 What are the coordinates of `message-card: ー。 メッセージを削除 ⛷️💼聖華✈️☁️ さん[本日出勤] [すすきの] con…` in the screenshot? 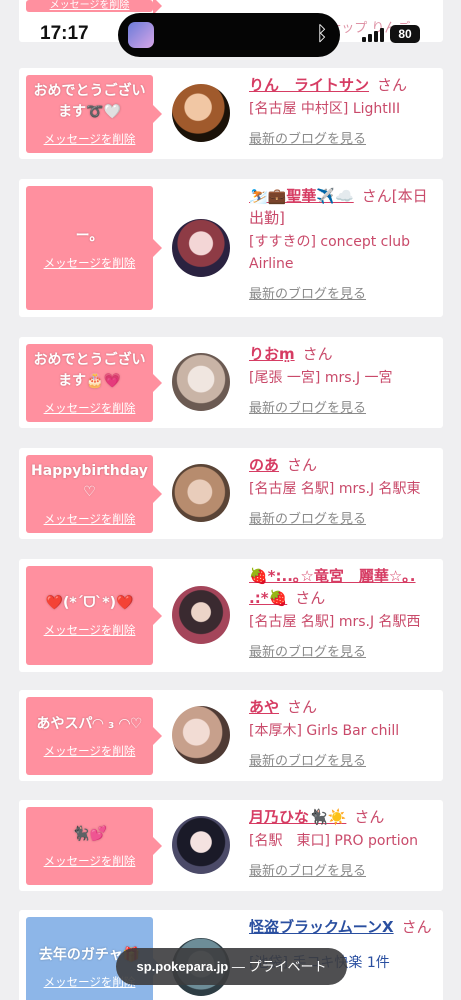 It's located at (231, 248).